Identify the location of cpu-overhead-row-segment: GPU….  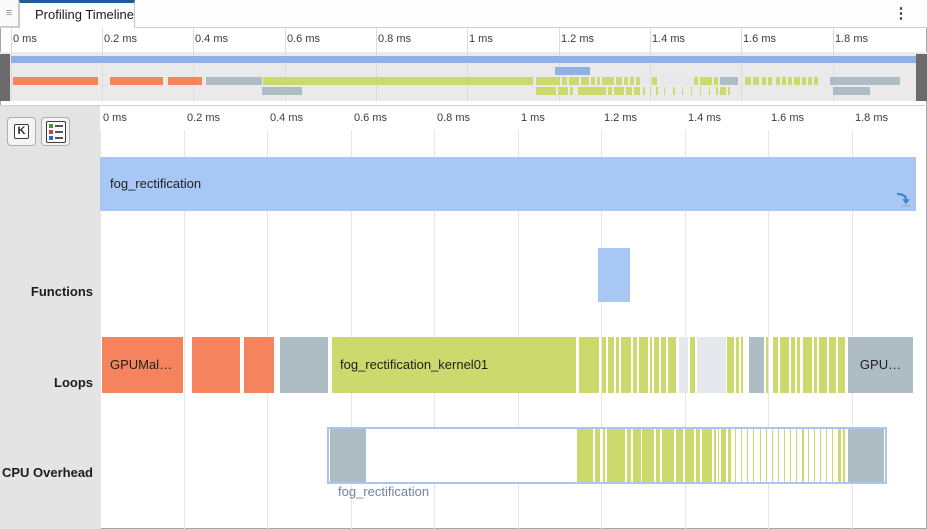
(880, 365).